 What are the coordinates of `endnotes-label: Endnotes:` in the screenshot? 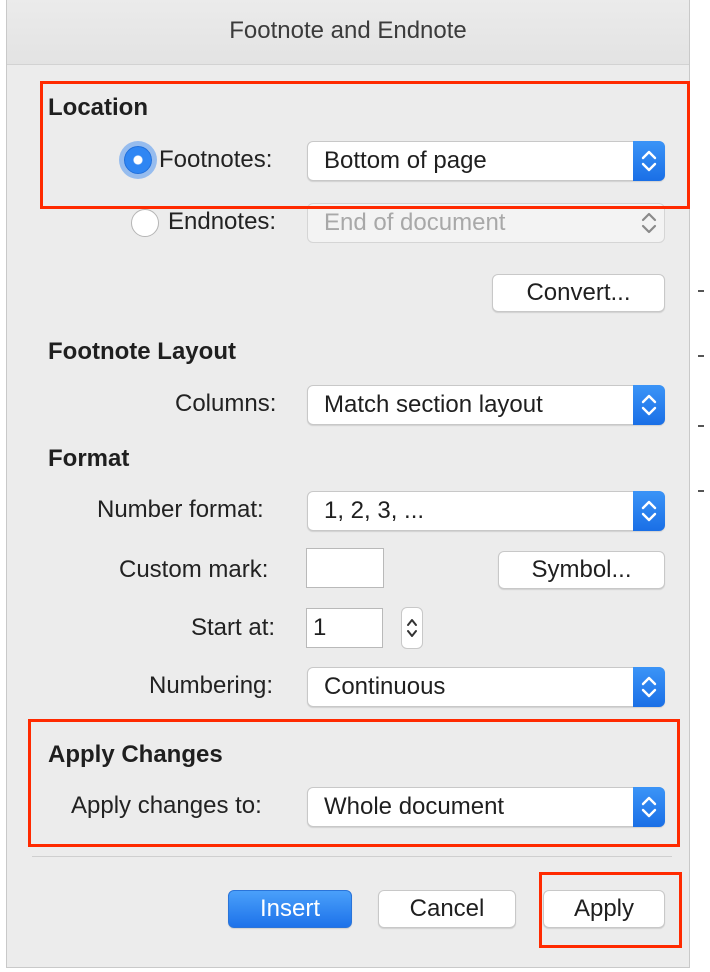 It's located at (222, 222).